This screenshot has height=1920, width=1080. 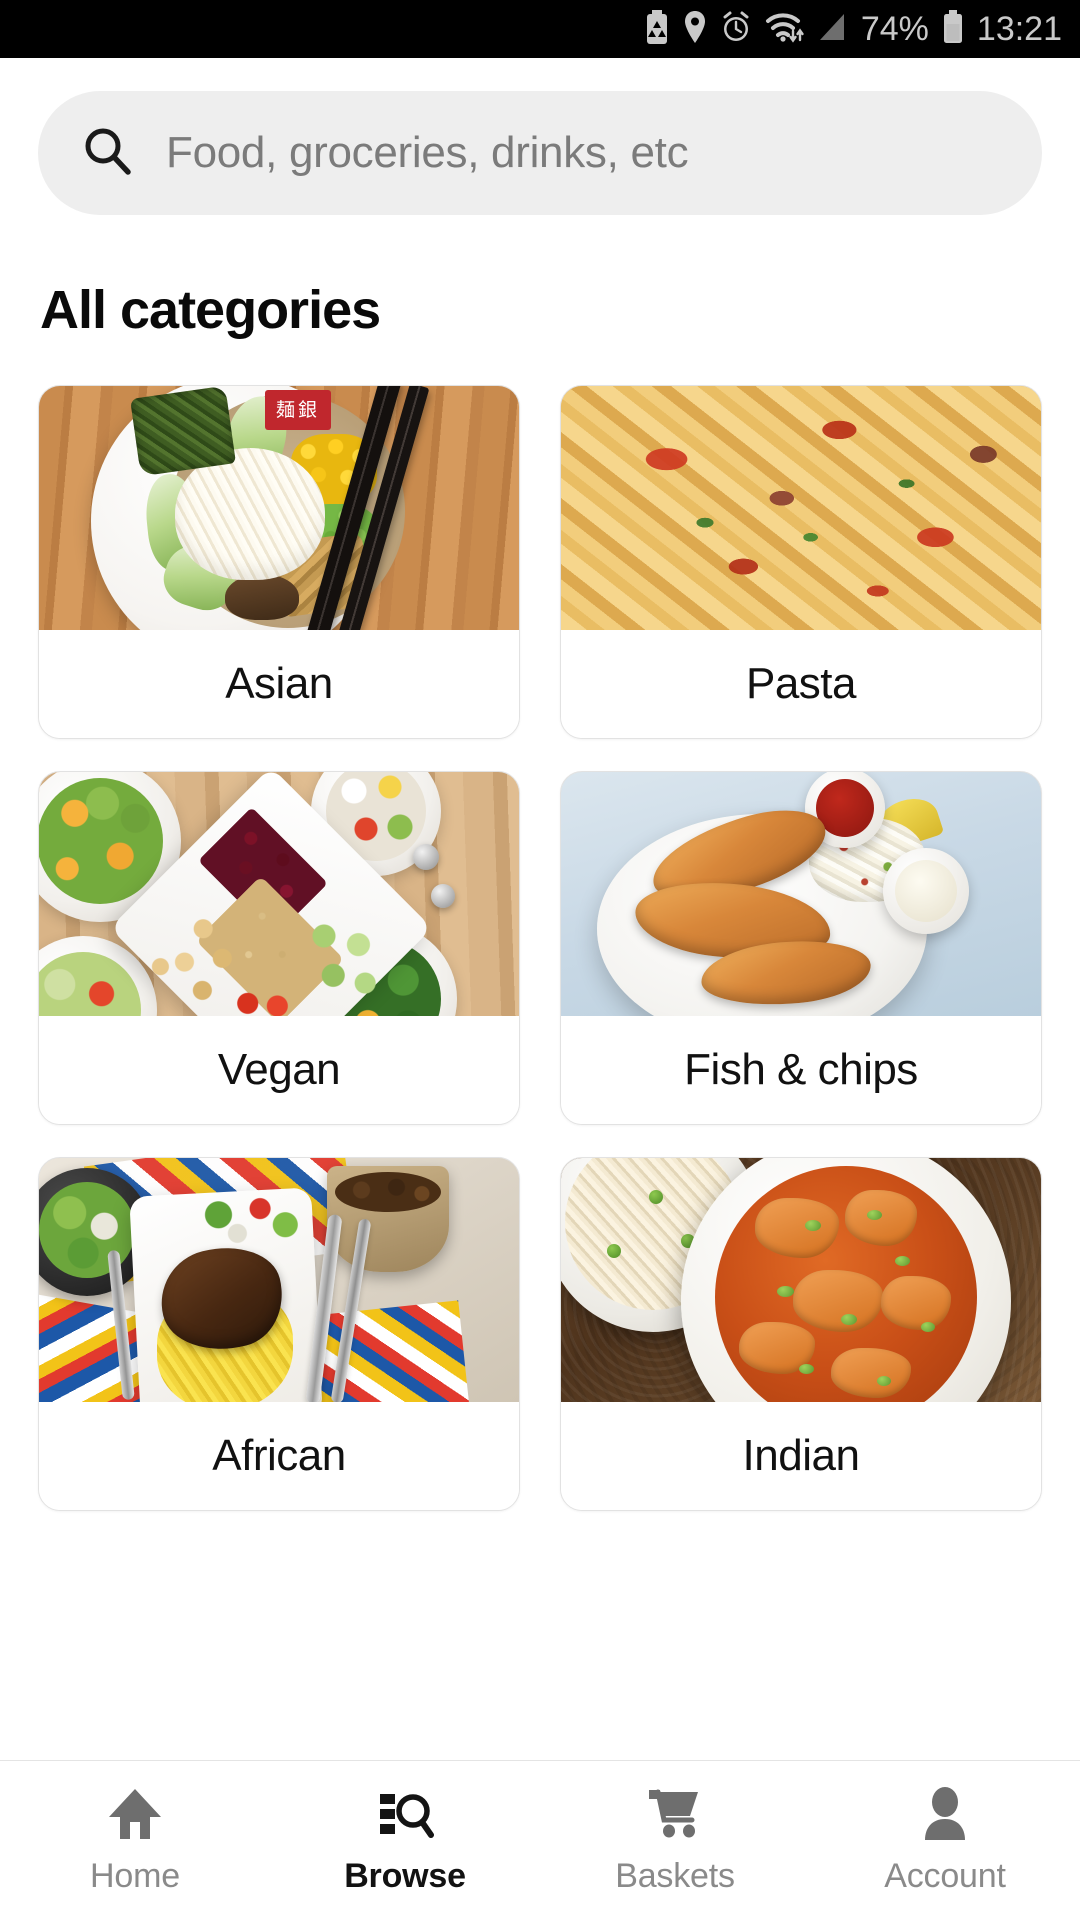 What do you see at coordinates (279, 1070) in the screenshot?
I see `category-label: Vegan` at bounding box center [279, 1070].